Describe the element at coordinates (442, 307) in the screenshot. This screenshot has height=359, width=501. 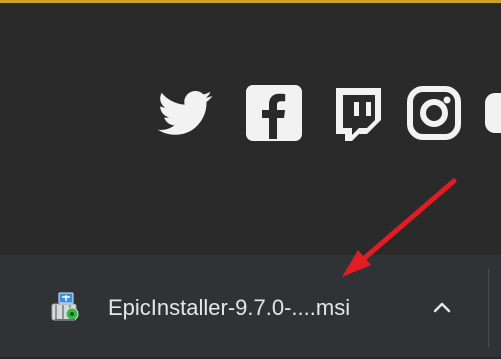
I see `chevron-up-icon` at that location.